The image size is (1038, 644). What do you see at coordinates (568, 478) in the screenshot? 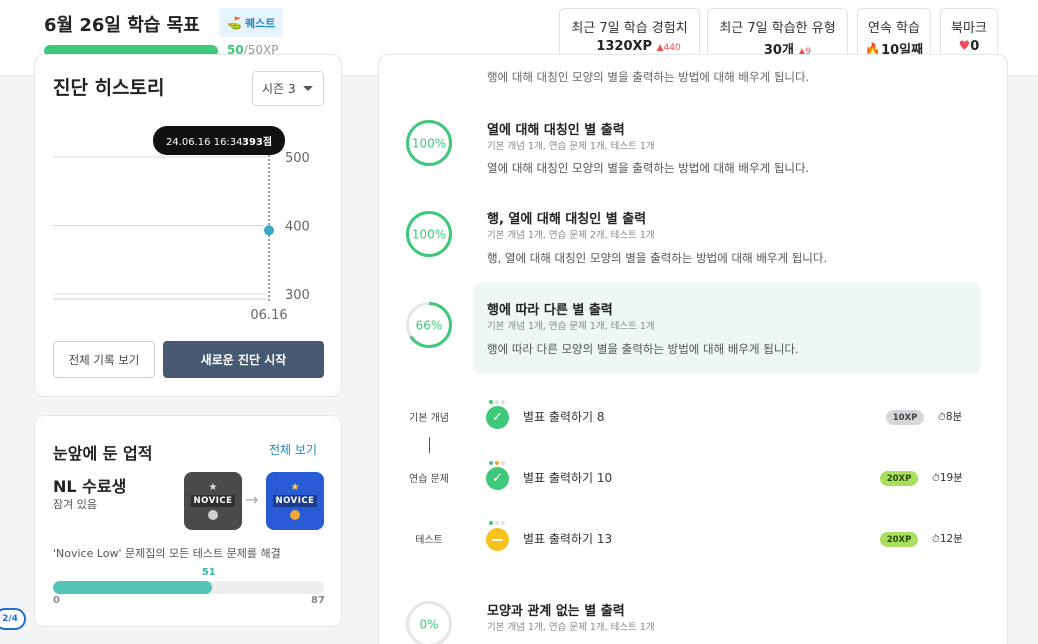
I see `step-name: 별표 출력하기 10` at bounding box center [568, 478].